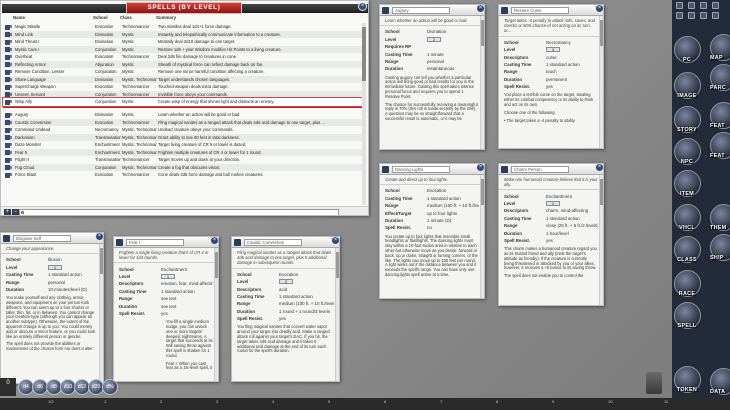  I want to click on calendar-icon, so click(691, 15).